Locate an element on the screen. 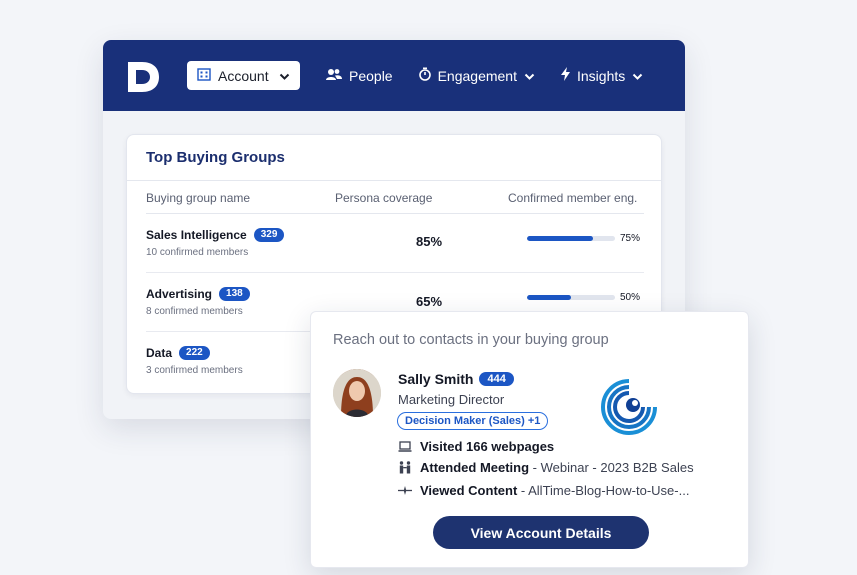 The width and height of the screenshot is (857, 575). contact-name: Sally Smith 444 is located at coordinates (456, 379).